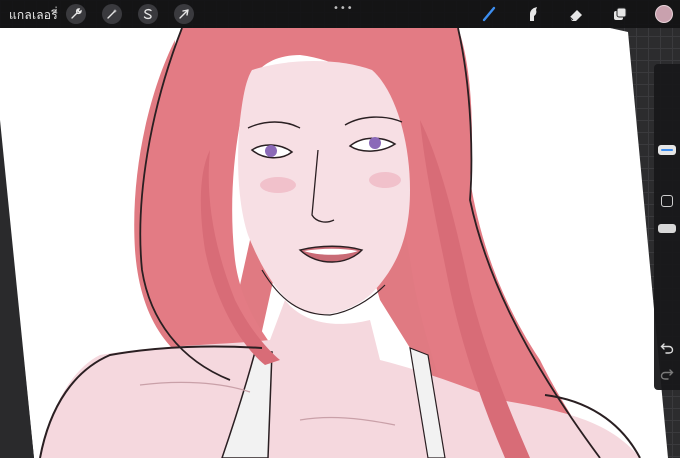  I want to click on top-toolbar: แกลเลอรี่ •••, so click(340, 14).